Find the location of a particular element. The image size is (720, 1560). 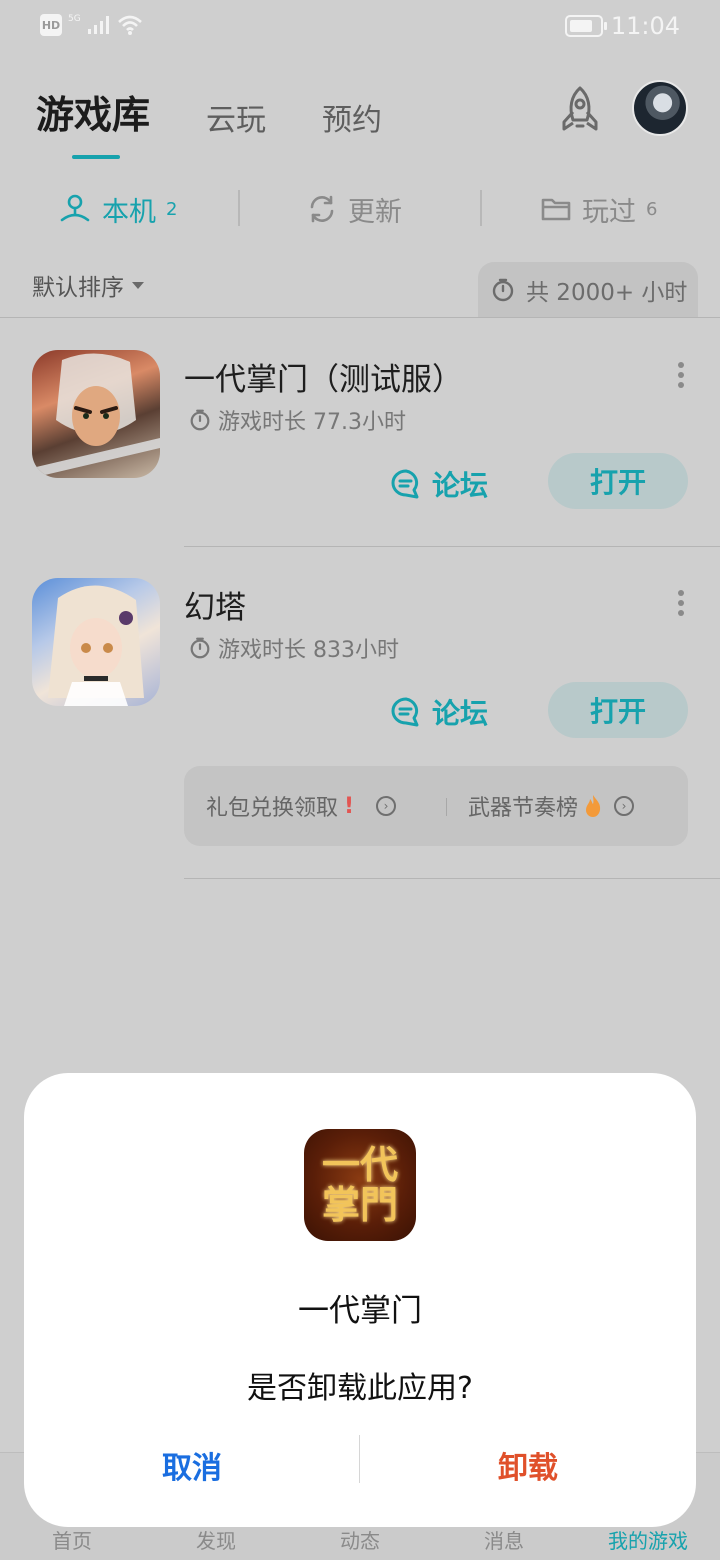

app-logo: 一代掌門 is located at coordinates (360, 1185).